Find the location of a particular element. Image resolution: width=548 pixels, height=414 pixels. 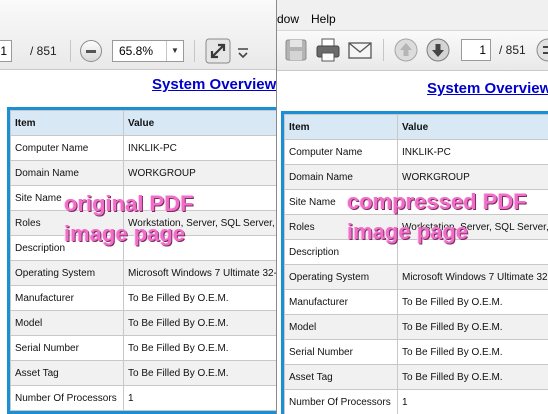

previous-page-button is located at coordinates (406, 50).